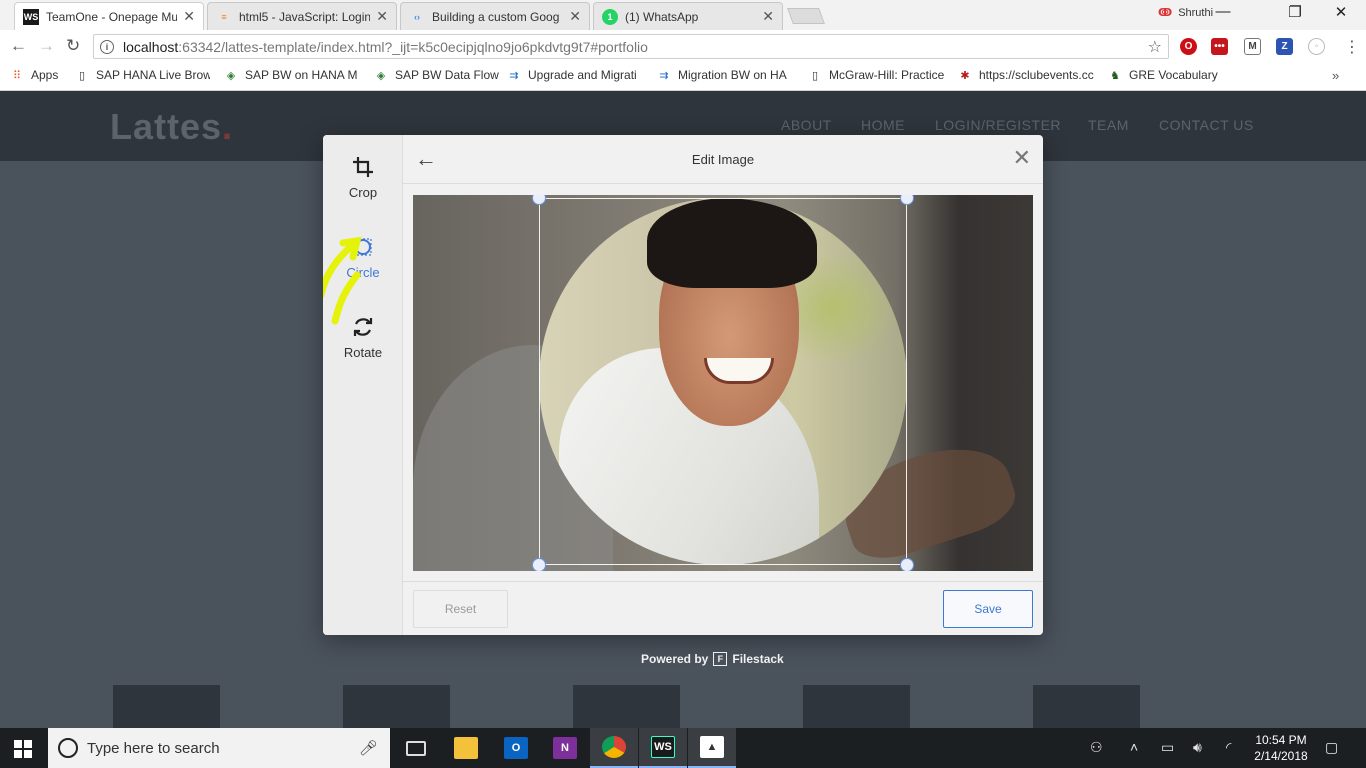 Image resolution: width=1366 pixels, height=768 pixels. Describe the element at coordinates (712, 659) in the screenshot. I see `powered-by-filestack: Powered by F Filestack` at that location.